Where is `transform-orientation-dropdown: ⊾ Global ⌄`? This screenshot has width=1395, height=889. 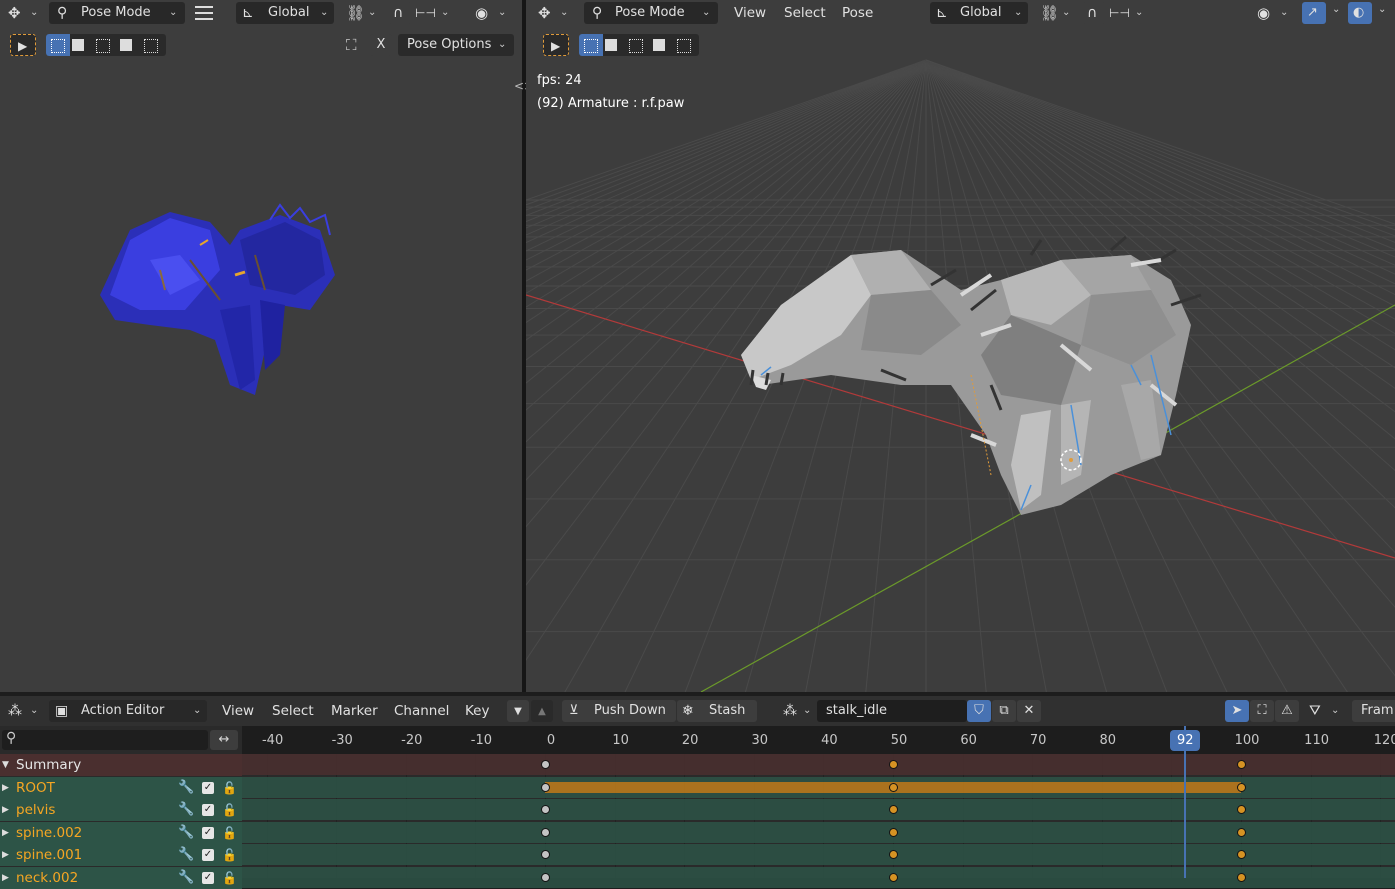 transform-orientation-dropdown: ⊾ Global ⌄ is located at coordinates (285, 13).